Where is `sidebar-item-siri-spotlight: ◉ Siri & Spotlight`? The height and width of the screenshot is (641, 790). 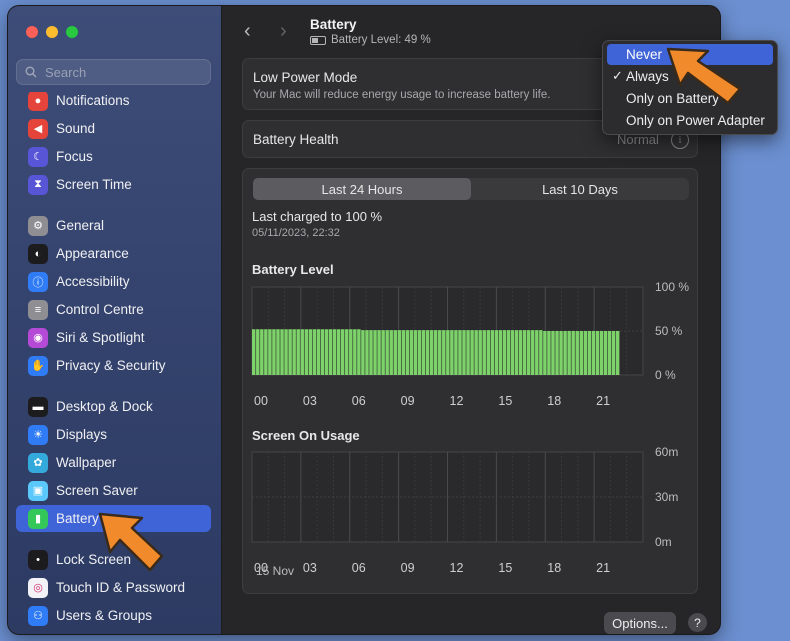 sidebar-item-siri-spotlight: ◉ Siri & Spotlight is located at coordinates (113, 337).